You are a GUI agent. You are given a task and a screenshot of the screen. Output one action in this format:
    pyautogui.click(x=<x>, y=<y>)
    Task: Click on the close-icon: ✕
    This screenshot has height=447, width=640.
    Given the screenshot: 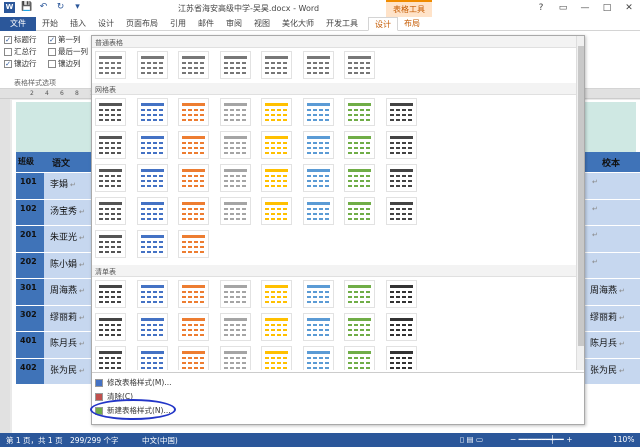 What is the action you would take?
    pyautogui.click(x=629, y=8)
    